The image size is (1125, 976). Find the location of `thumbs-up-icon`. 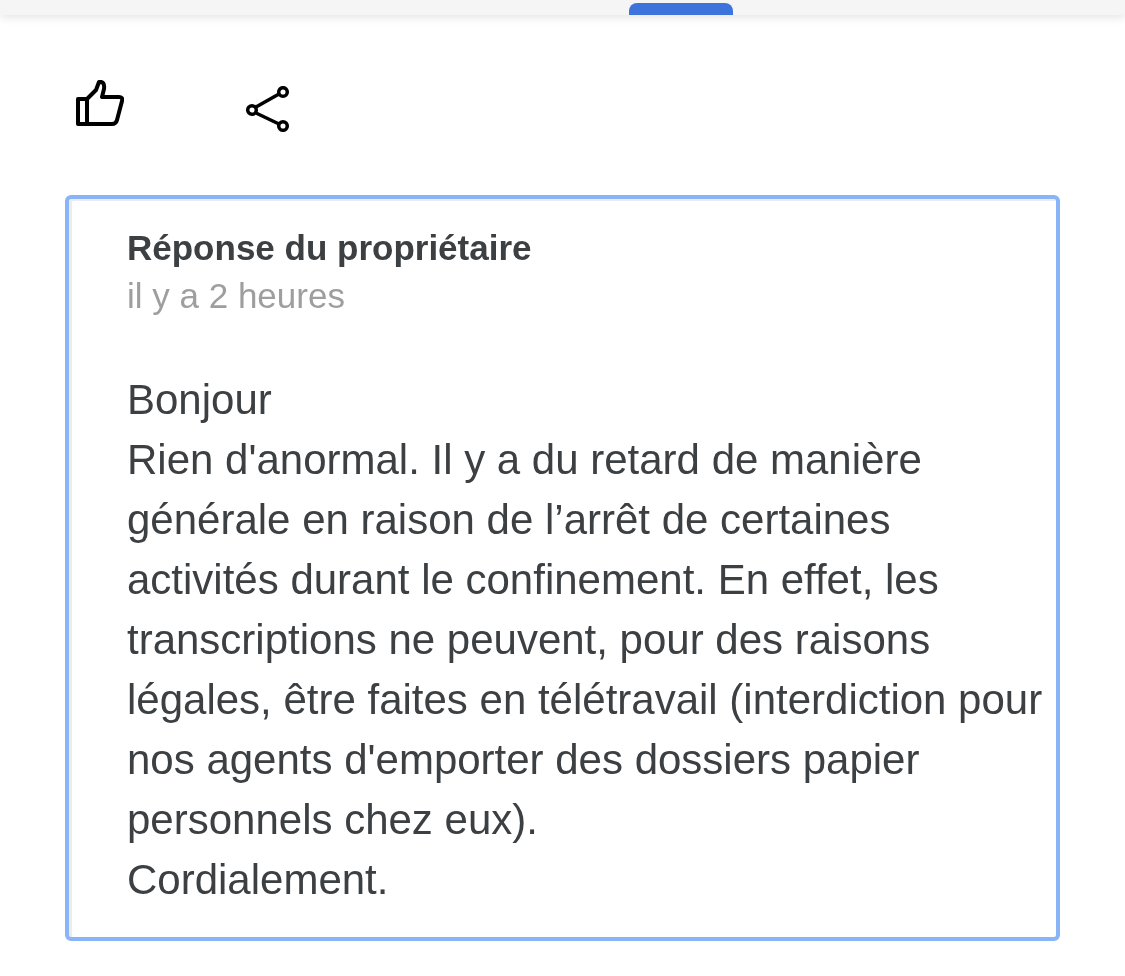

thumbs-up-icon is located at coordinates (100, 103).